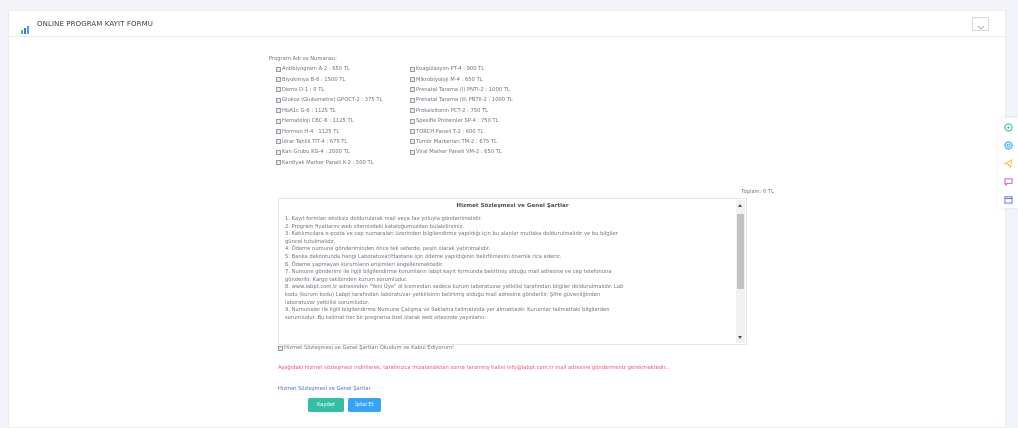 This screenshot has height=428, width=1018. I want to click on side-toolbar, so click(1008, 163).